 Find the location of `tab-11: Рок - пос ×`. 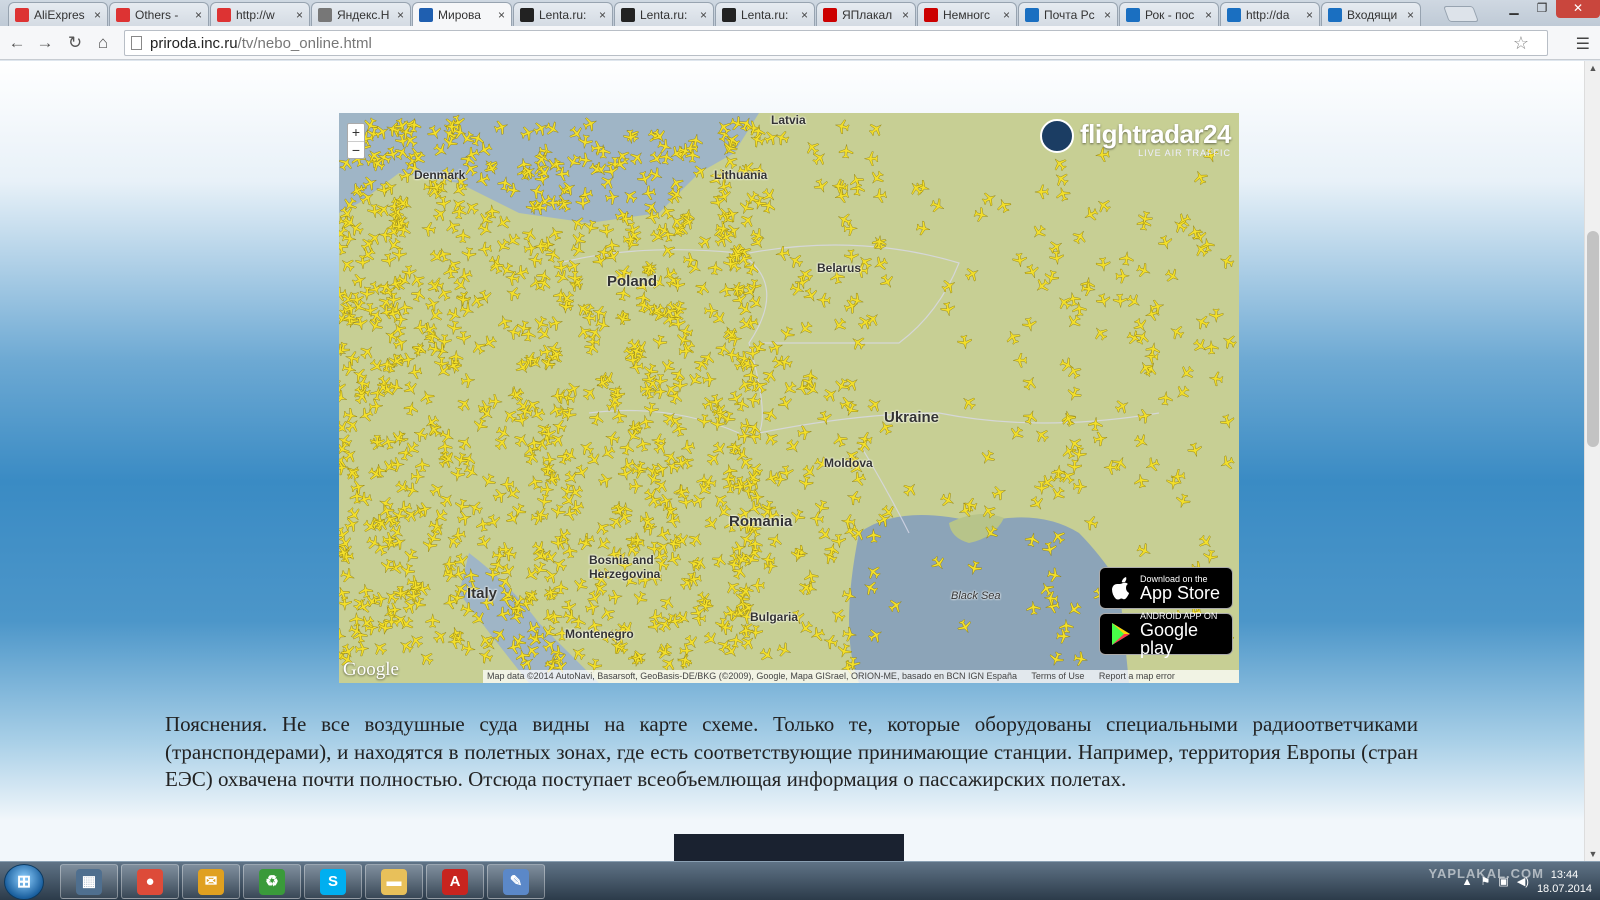

tab-11: Рок - пос × is located at coordinates (1169, 14).